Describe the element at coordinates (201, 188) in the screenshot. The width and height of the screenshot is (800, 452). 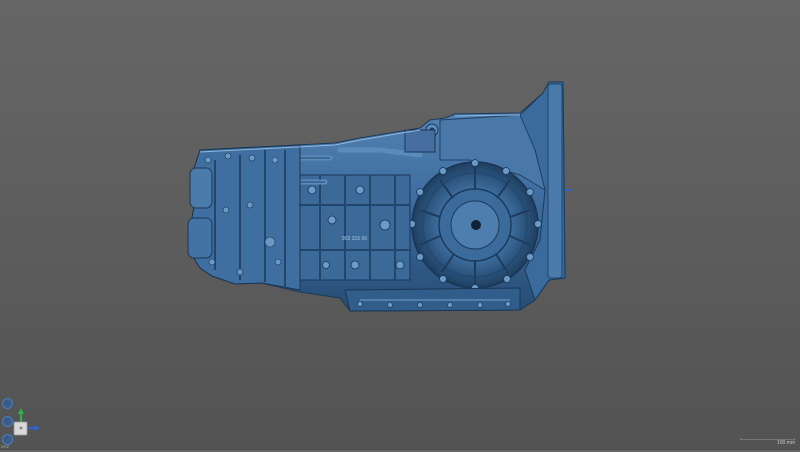
I see `end-cap-upper` at that location.